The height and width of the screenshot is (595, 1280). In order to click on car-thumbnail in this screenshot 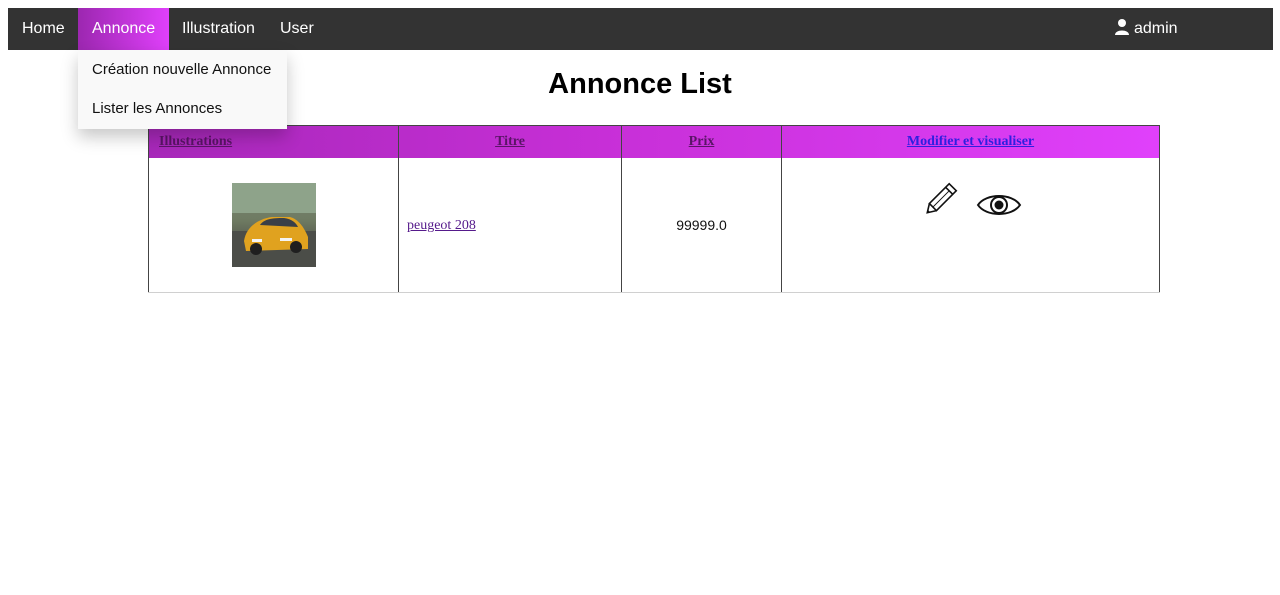, I will do `click(273, 225)`.